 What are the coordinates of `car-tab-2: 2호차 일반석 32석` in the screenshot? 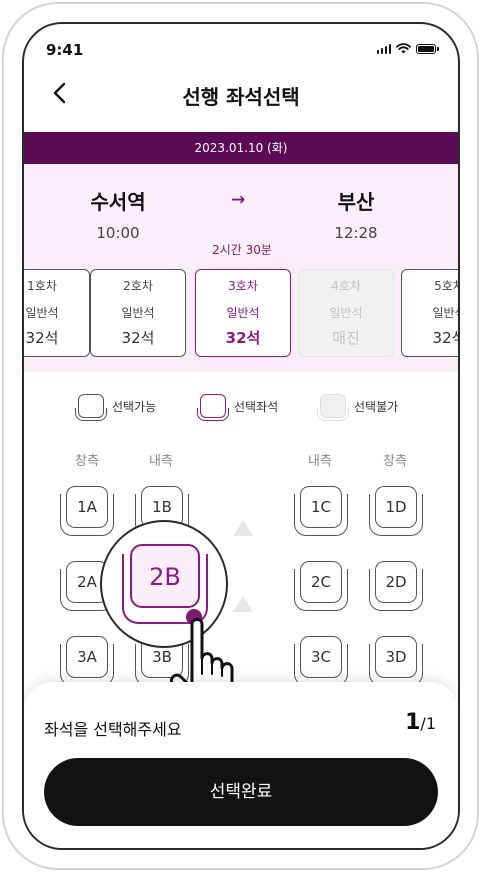 It's located at (138, 313).